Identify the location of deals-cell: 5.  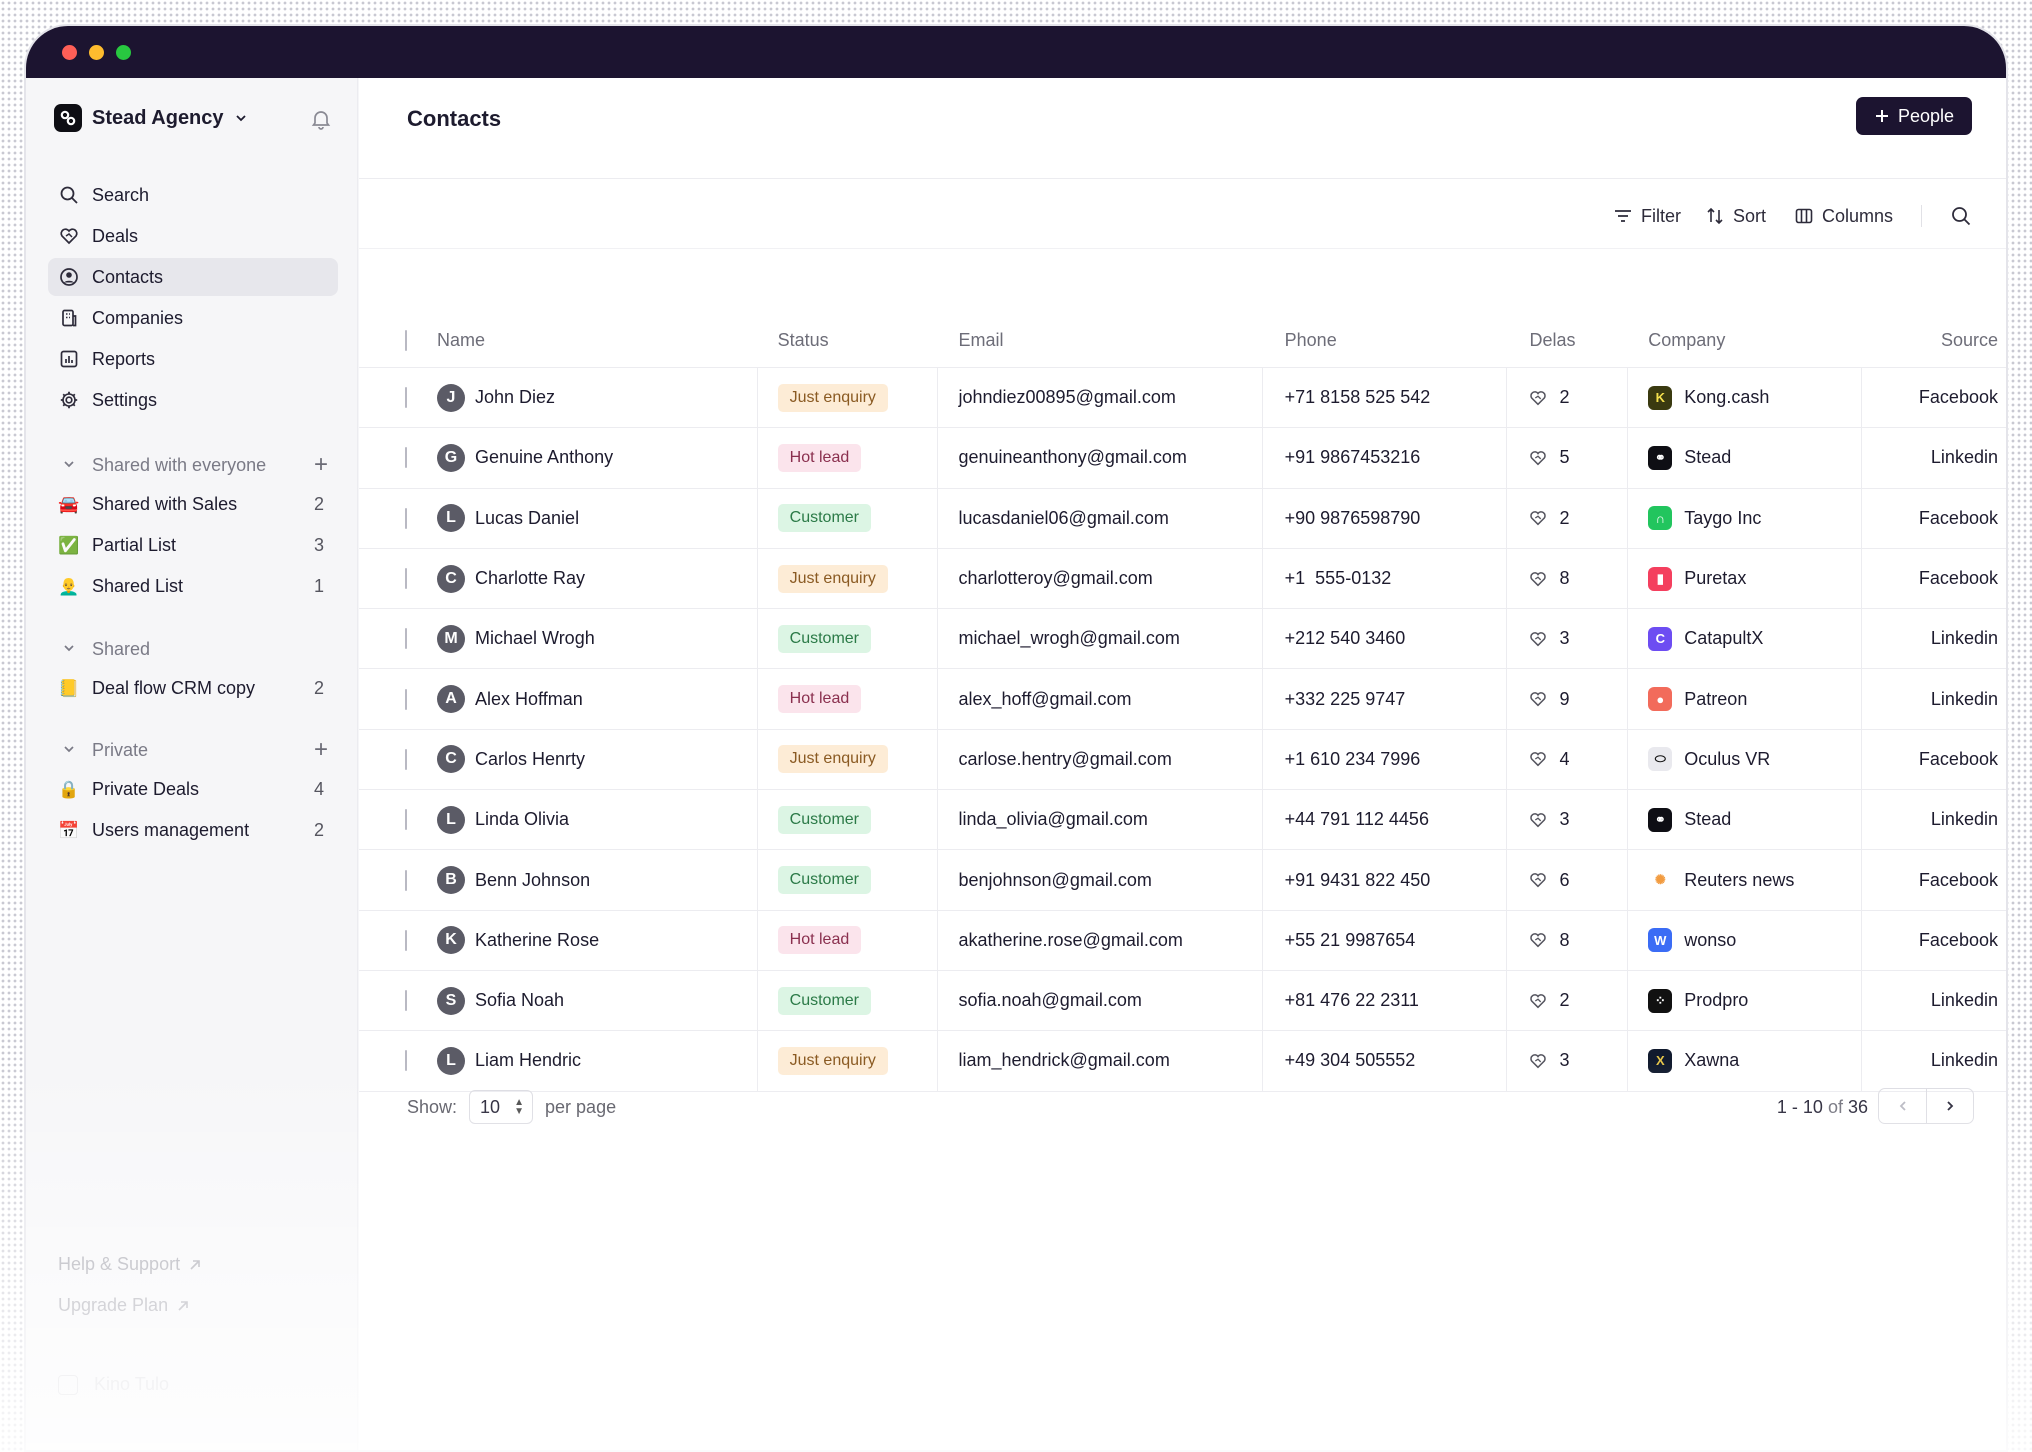
(1568, 458).